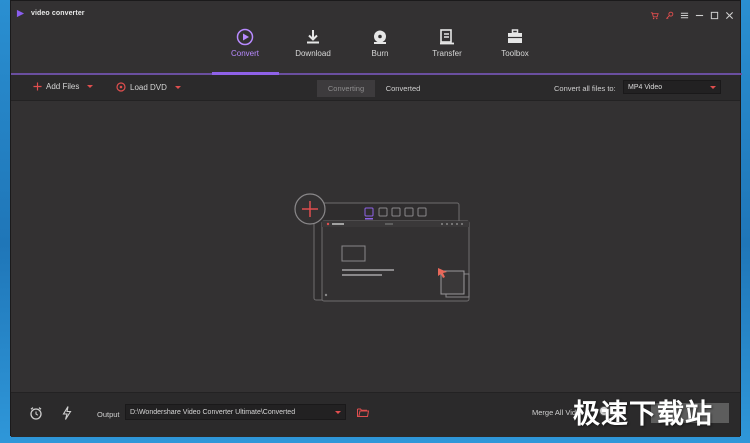 This screenshot has height=443, width=750. What do you see at coordinates (381, 251) in the screenshot?
I see `empty-state-illustration` at bounding box center [381, 251].